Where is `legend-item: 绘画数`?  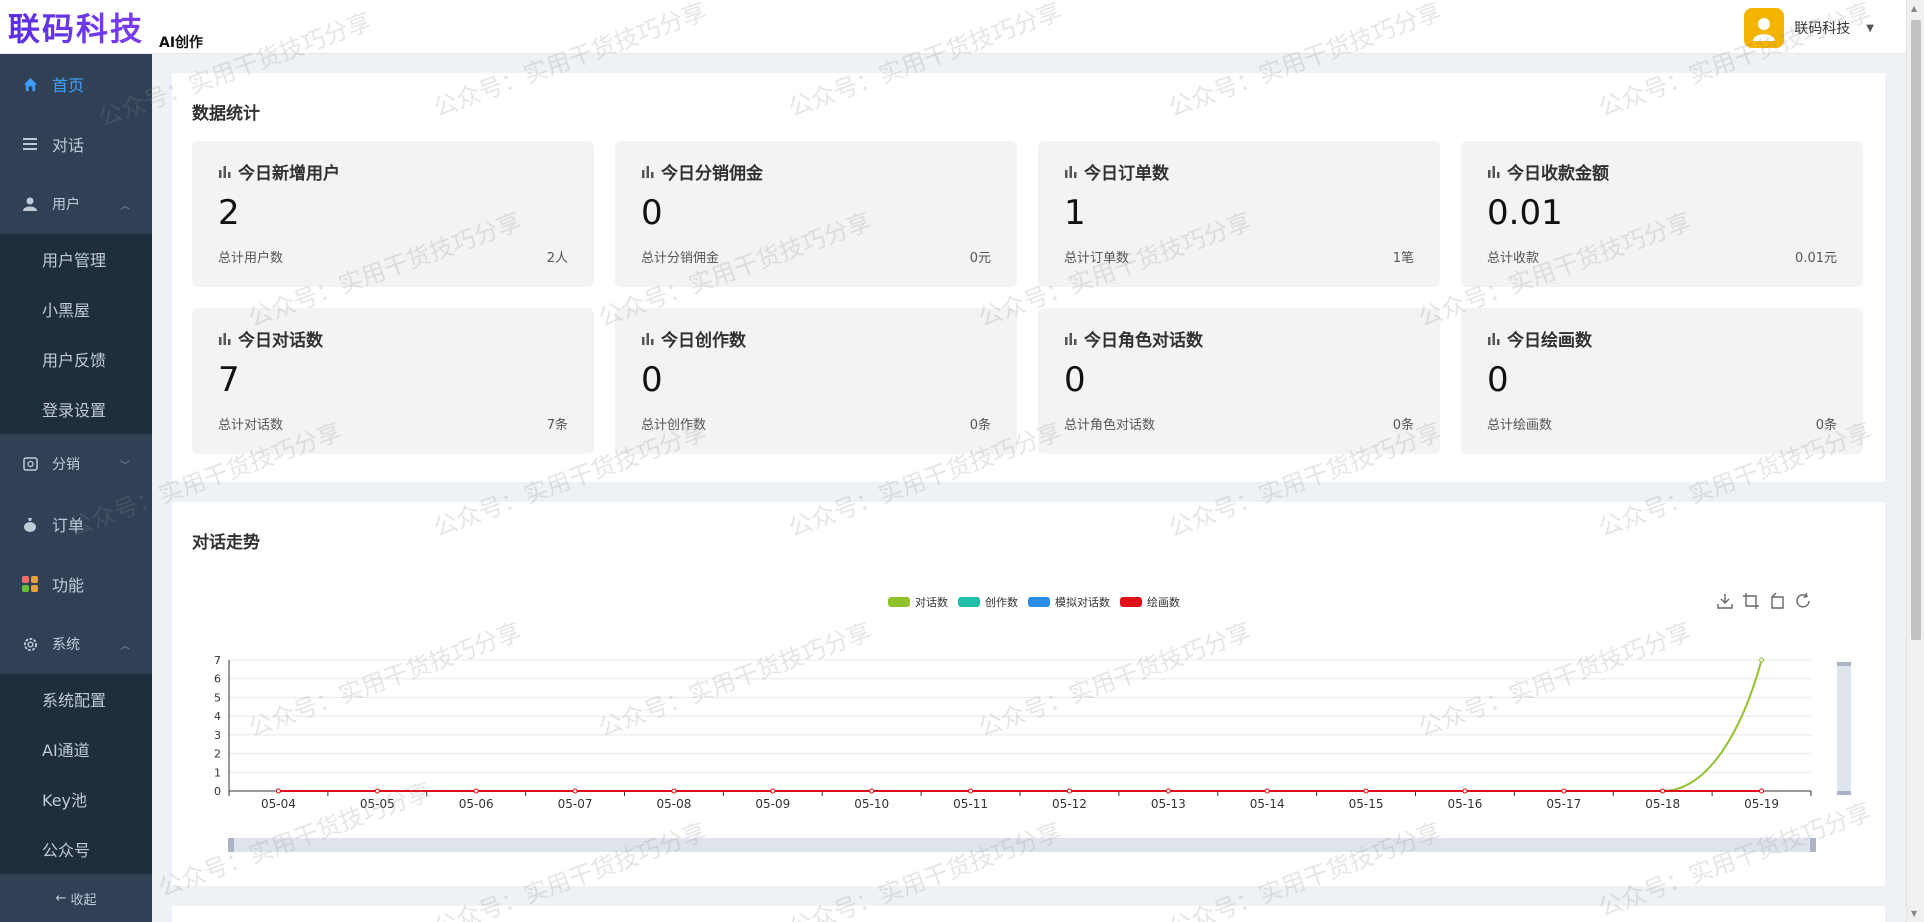 legend-item: 绘画数 is located at coordinates (1150, 602).